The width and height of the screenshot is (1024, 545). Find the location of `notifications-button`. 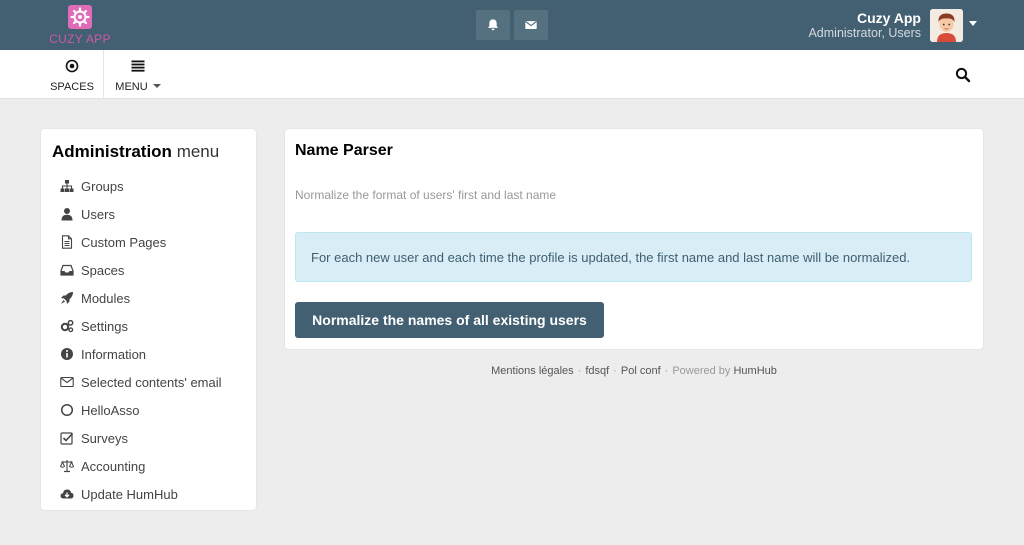

notifications-button is located at coordinates (493, 25).